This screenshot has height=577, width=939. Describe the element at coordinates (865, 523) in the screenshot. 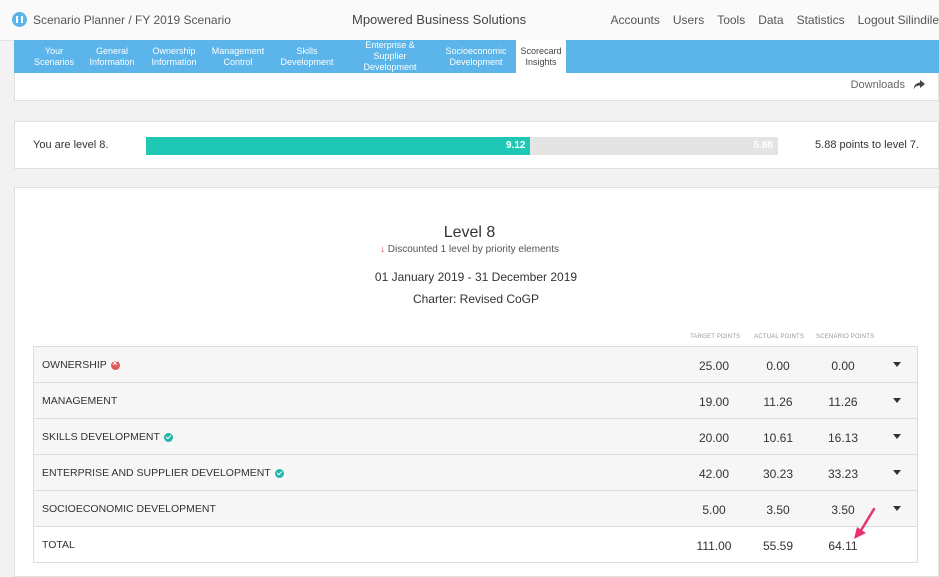

I see `annotation-arrow-icon` at that location.